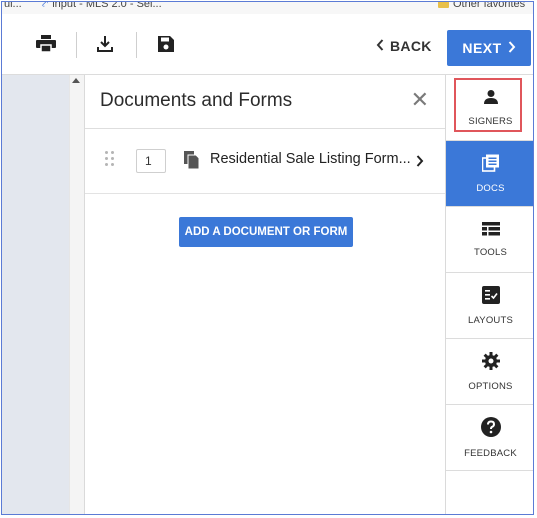 The width and height of the screenshot is (537, 518). Describe the element at coordinates (196, 100) in the screenshot. I see `panel-title: Documents and Forms` at that location.